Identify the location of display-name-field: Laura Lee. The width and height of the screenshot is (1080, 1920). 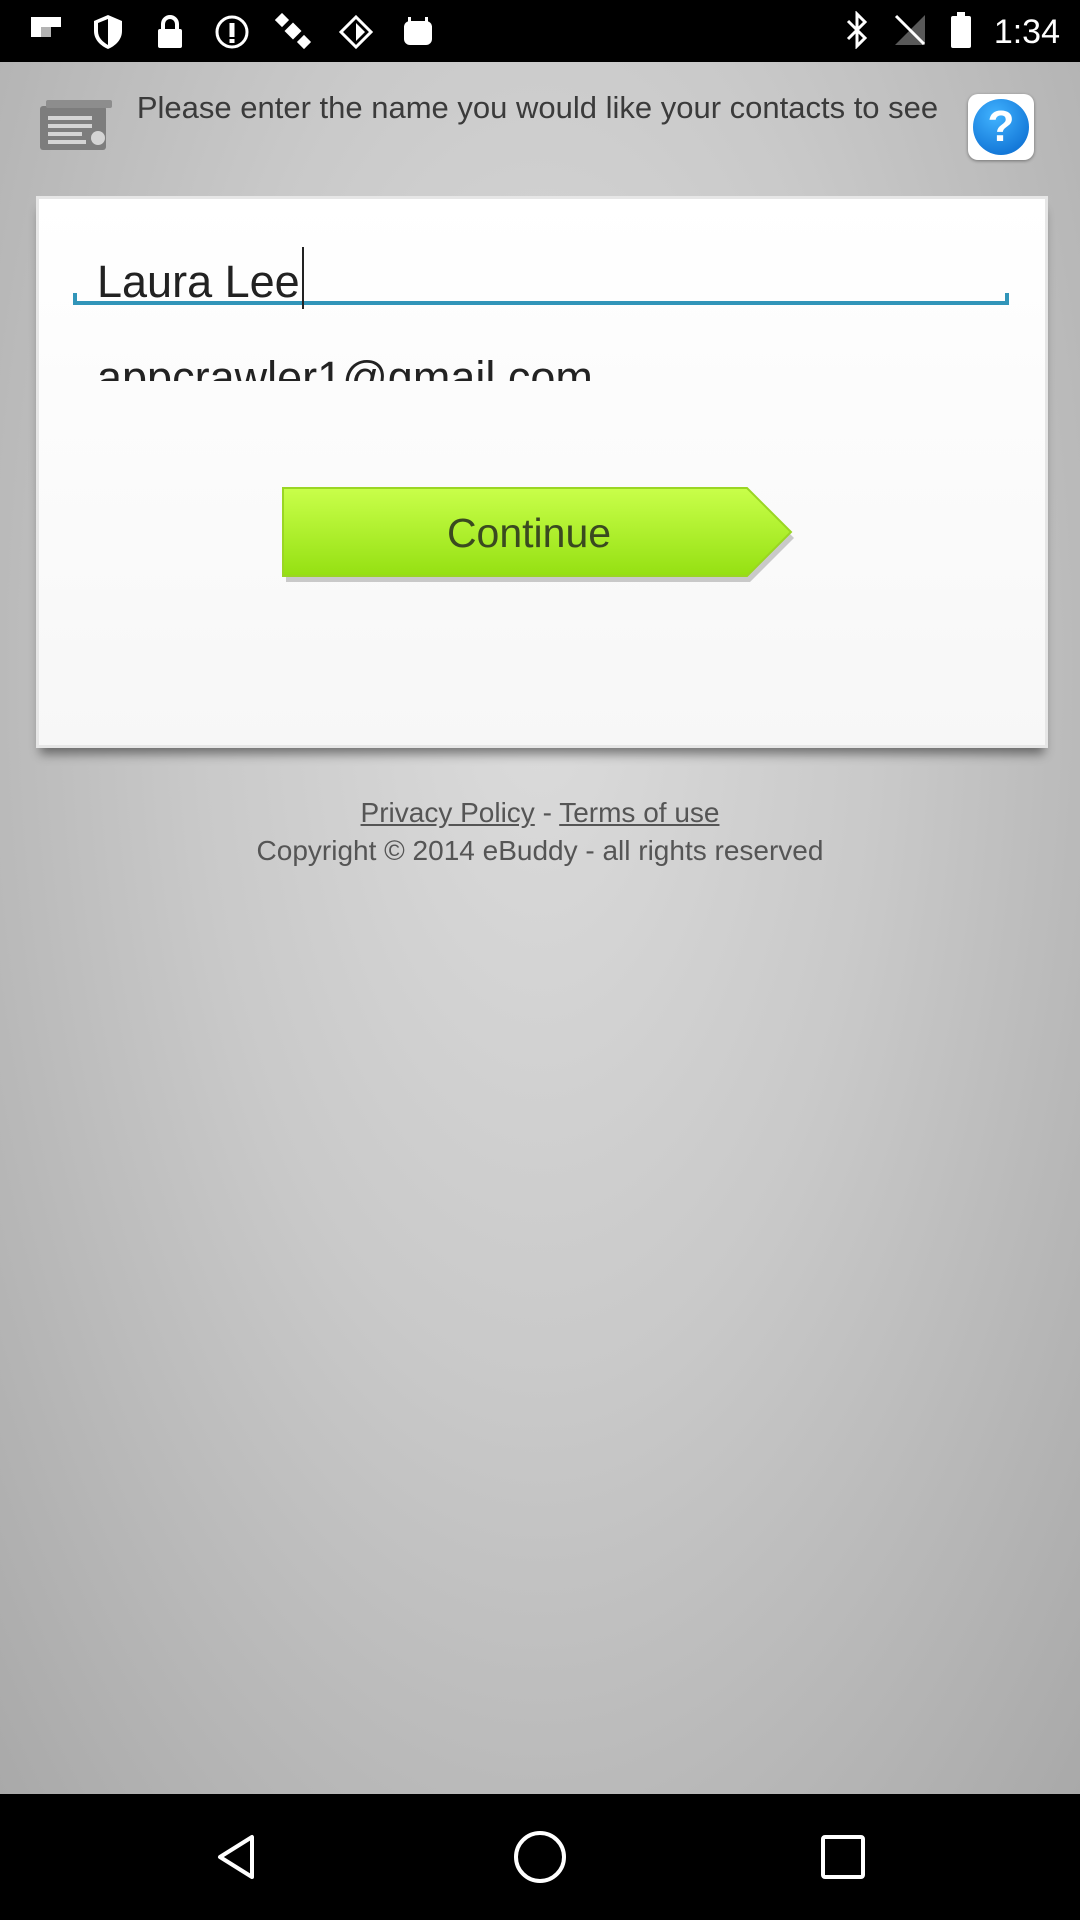
(541, 274).